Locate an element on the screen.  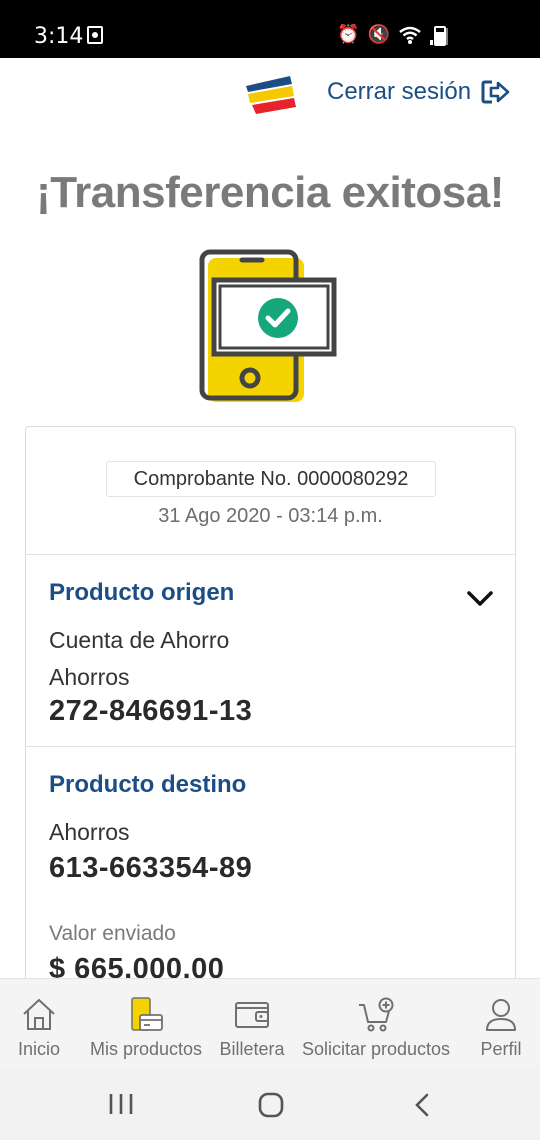
nav-item-perfil: Perfil is located at coordinates (501, 1024).